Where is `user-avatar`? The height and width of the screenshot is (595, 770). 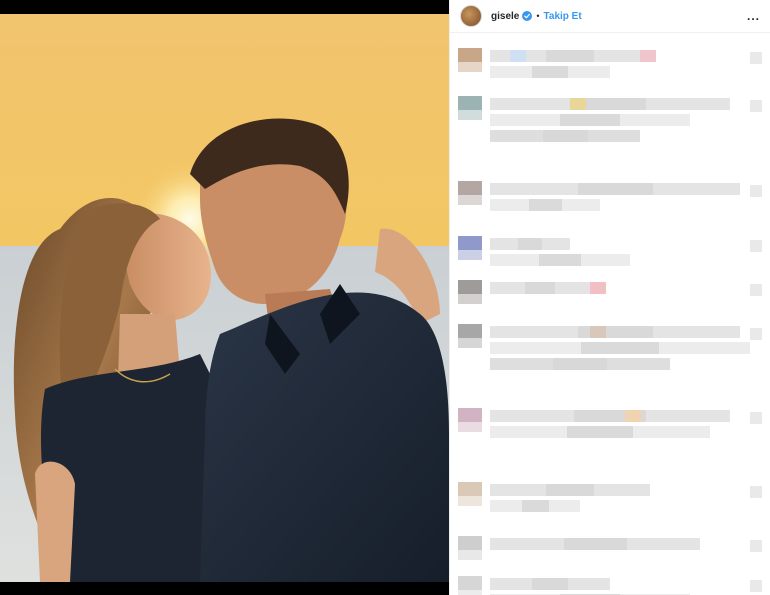
user-avatar is located at coordinates (471, 16).